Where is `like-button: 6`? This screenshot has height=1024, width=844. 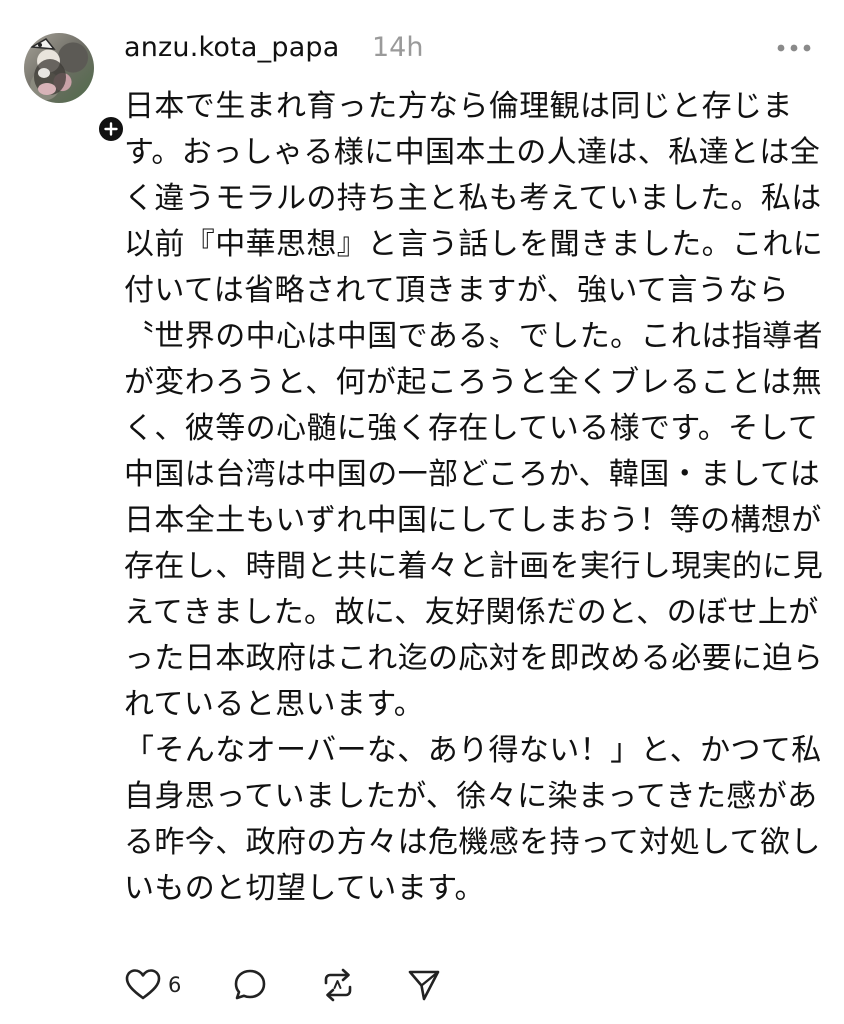 like-button: 6 is located at coordinates (152, 985).